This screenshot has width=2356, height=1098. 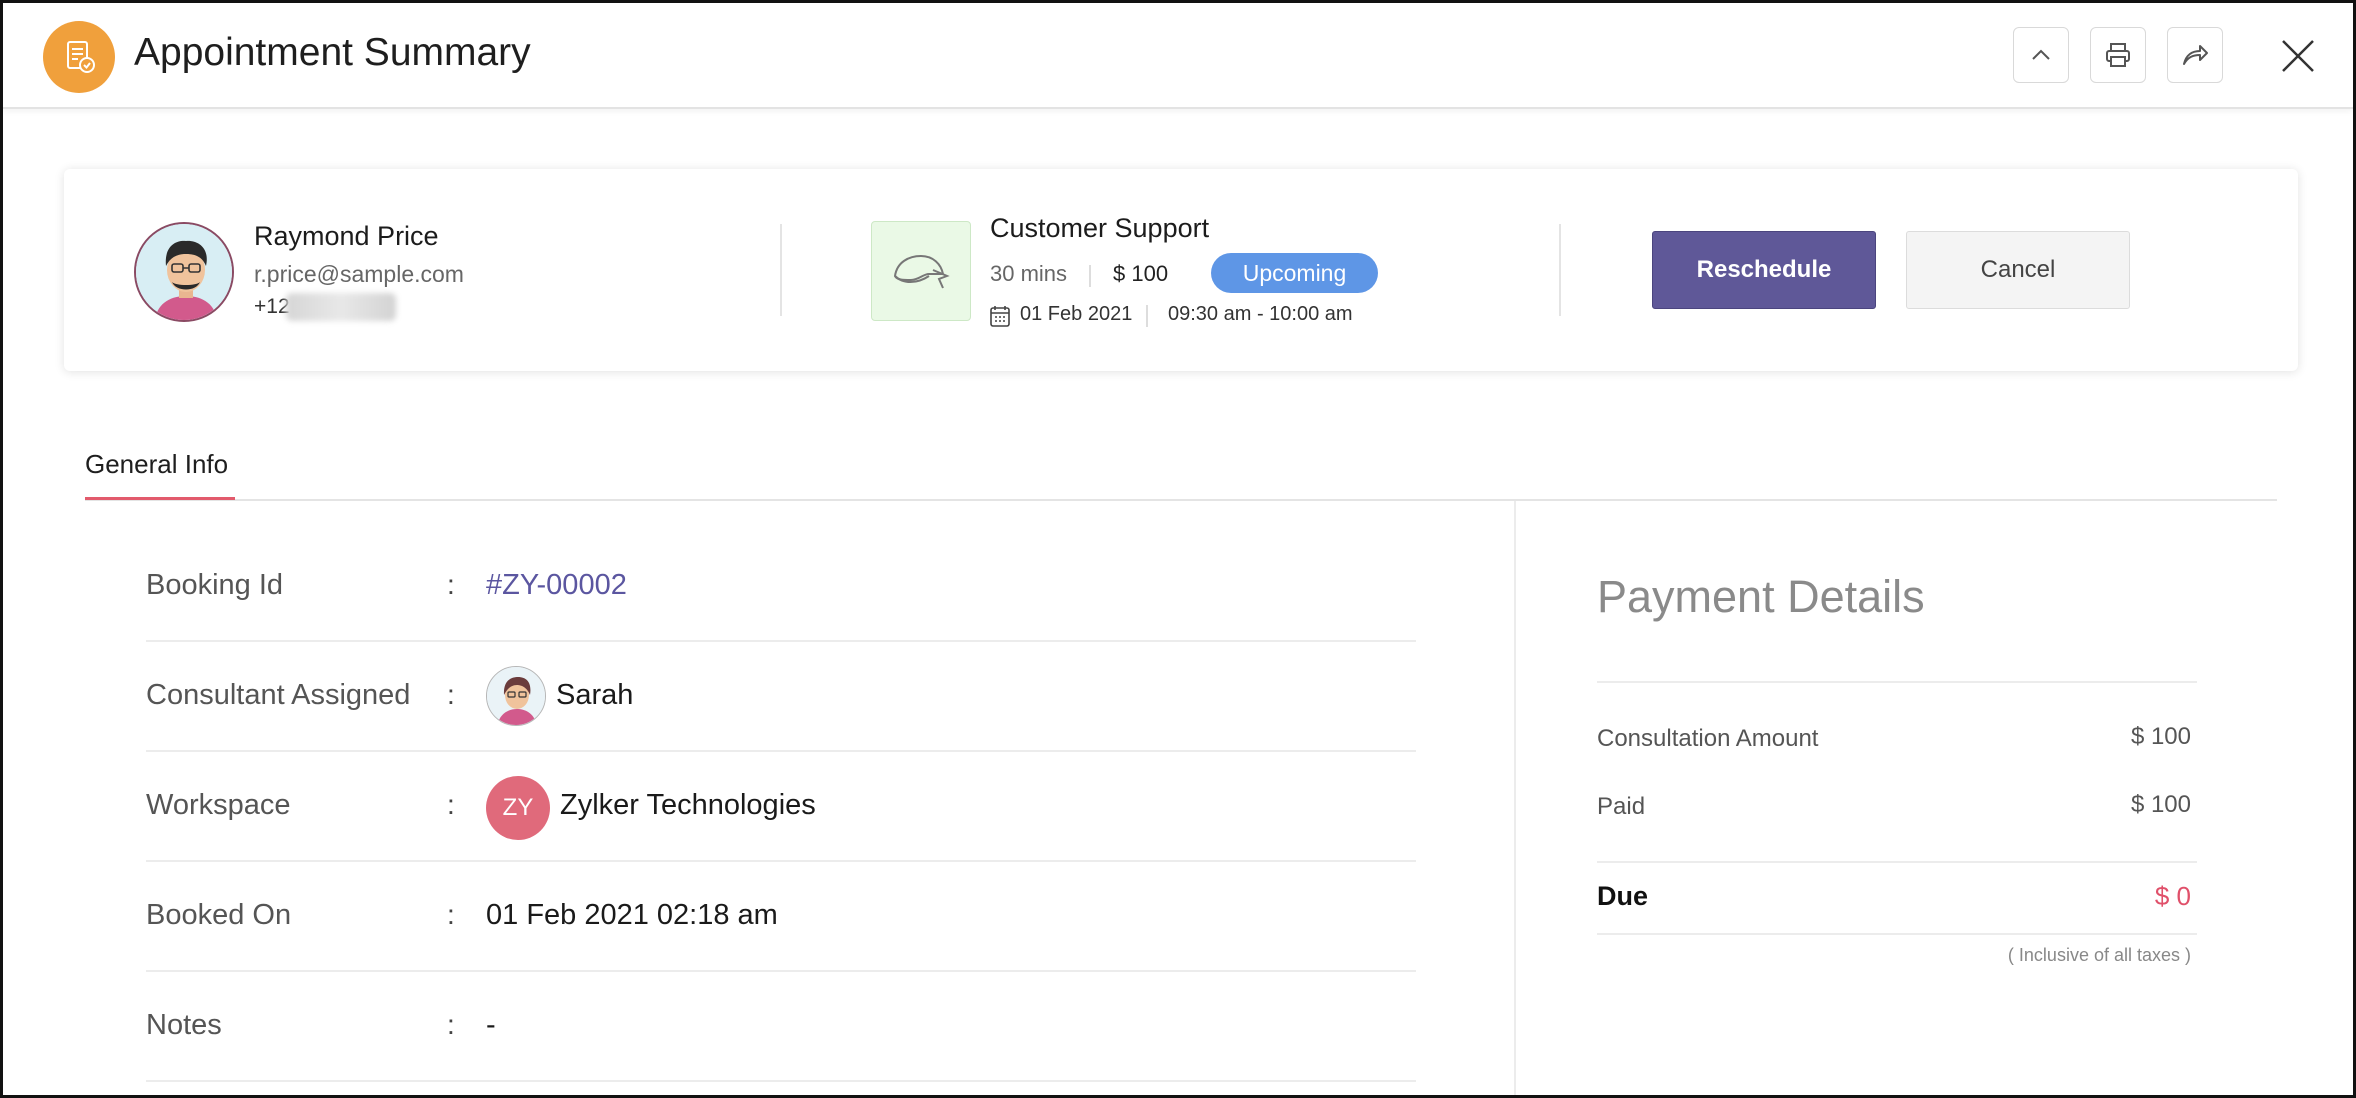 What do you see at coordinates (2160, 804) in the screenshot?
I see `paid-value: $ 100` at bounding box center [2160, 804].